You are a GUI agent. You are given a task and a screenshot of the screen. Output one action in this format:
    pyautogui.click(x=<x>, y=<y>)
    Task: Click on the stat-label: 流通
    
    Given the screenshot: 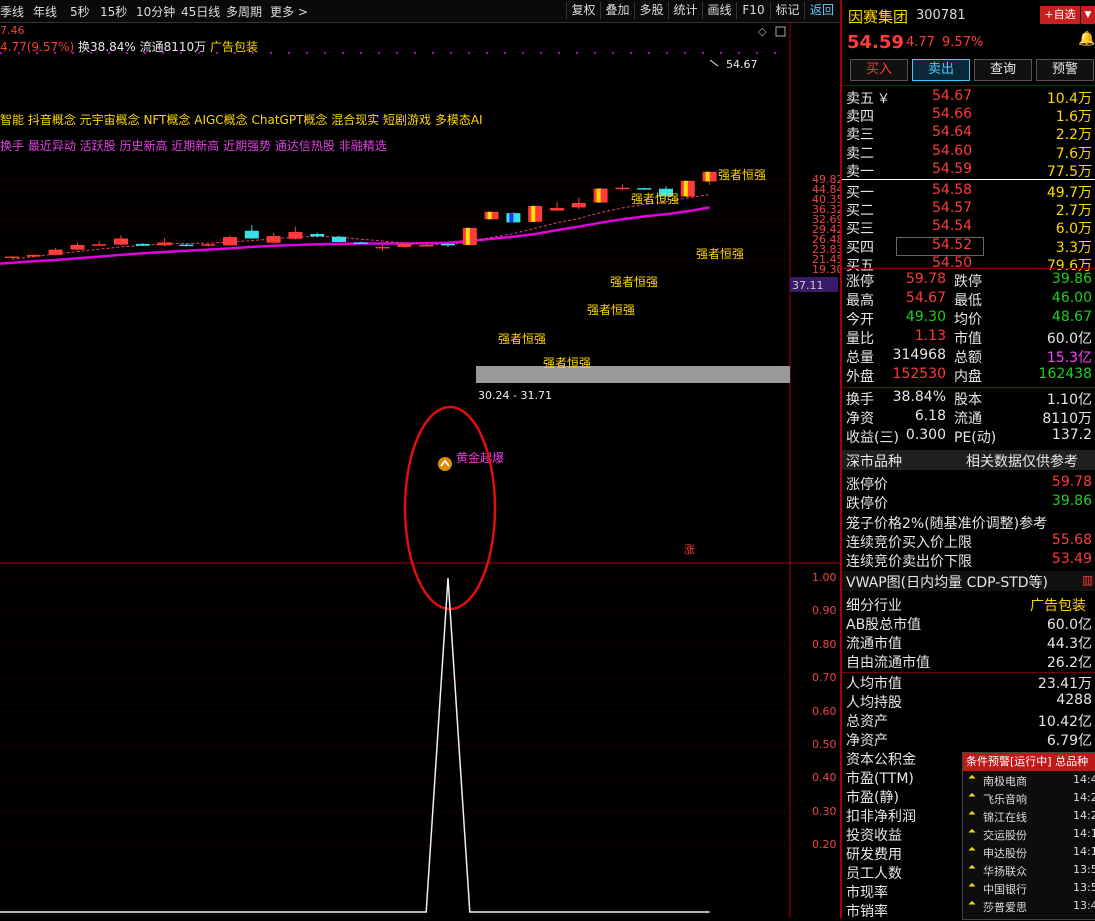 What is the action you would take?
    pyautogui.click(x=968, y=419)
    